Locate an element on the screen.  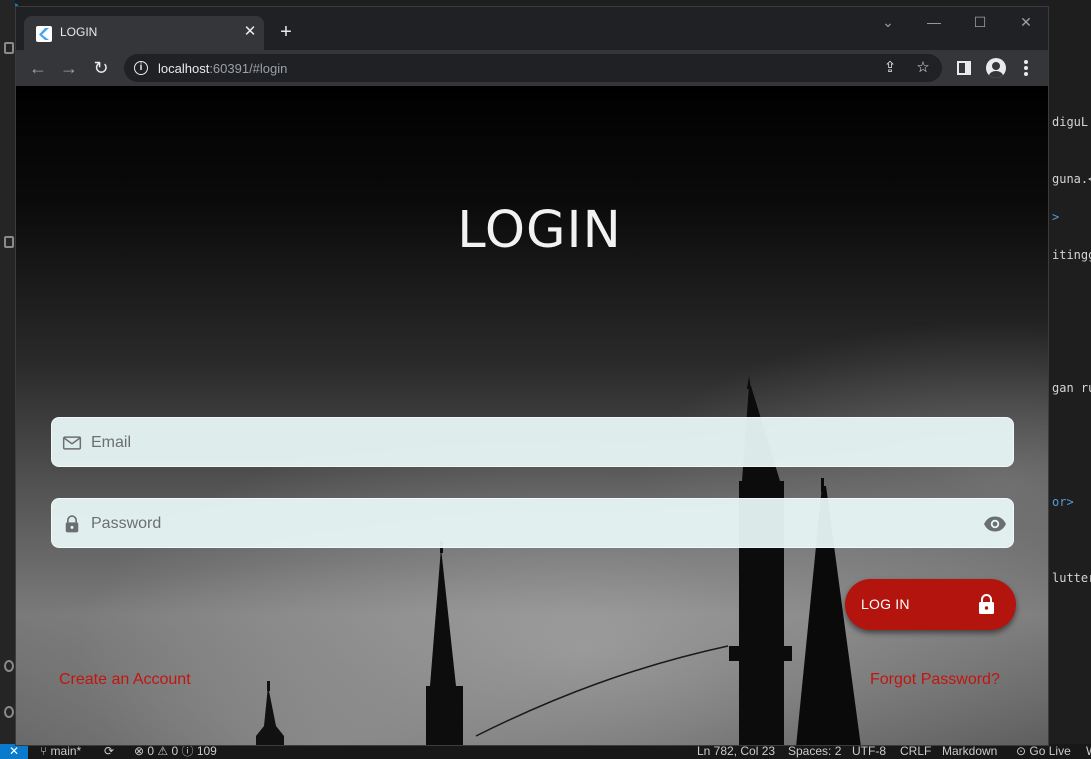
tab-close-icon: ✕ is located at coordinates (250, 32).